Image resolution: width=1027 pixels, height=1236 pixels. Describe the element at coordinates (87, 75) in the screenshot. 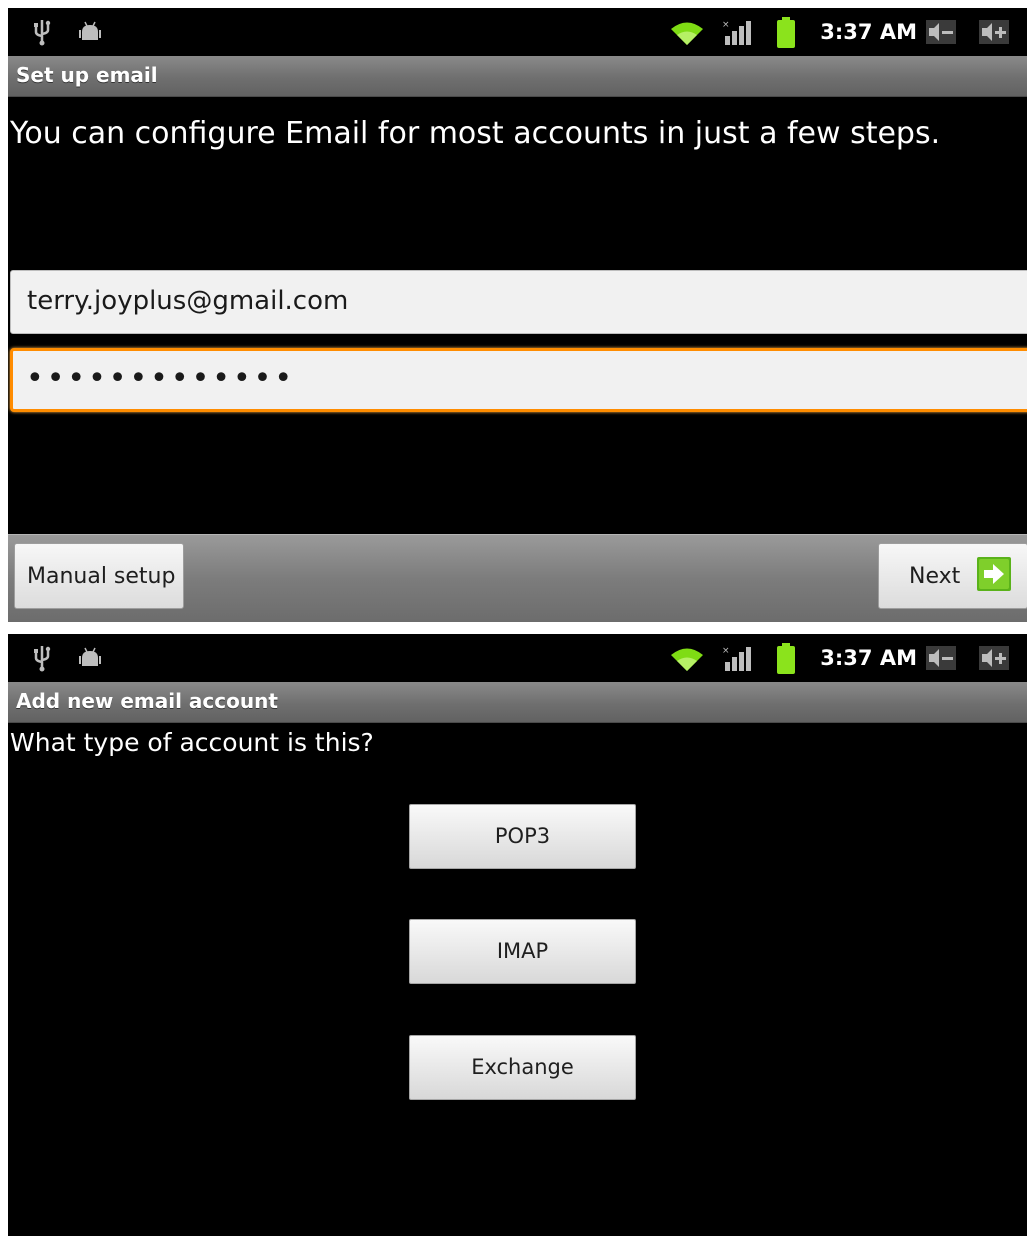

I see `page-title: Set up email` at that location.